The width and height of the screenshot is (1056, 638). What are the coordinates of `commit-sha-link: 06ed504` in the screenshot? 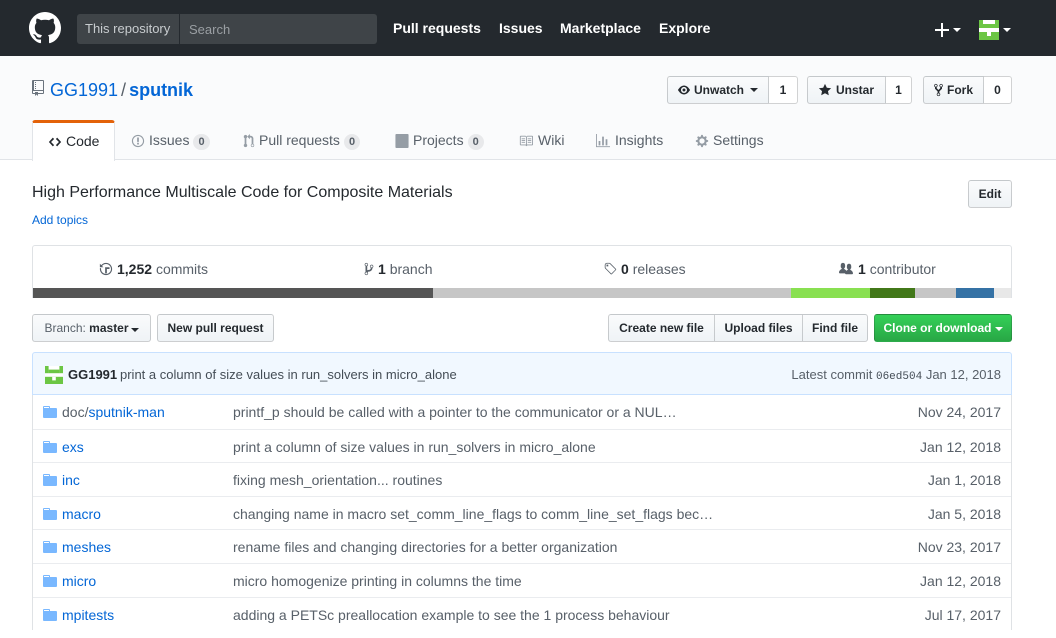 It's located at (899, 377).